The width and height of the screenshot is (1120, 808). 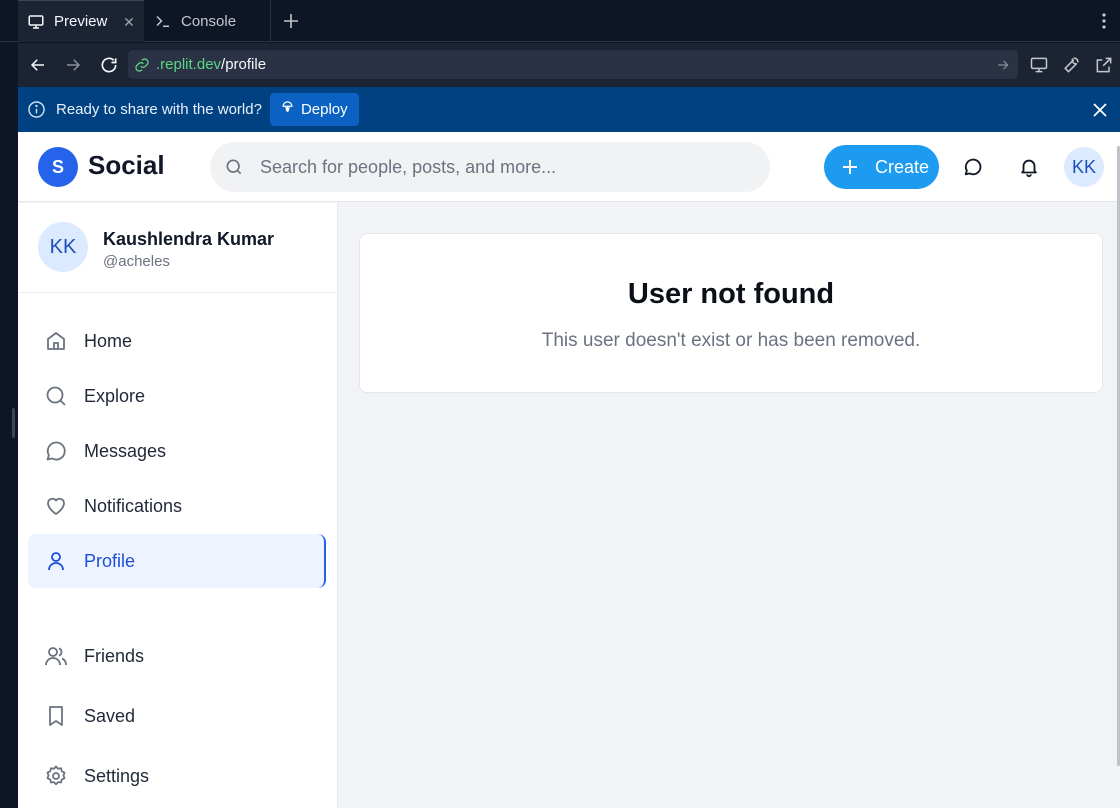 What do you see at coordinates (73, 65) in the screenshot?
I see `forward-arrow-icon` at bounding box center [73, 65].